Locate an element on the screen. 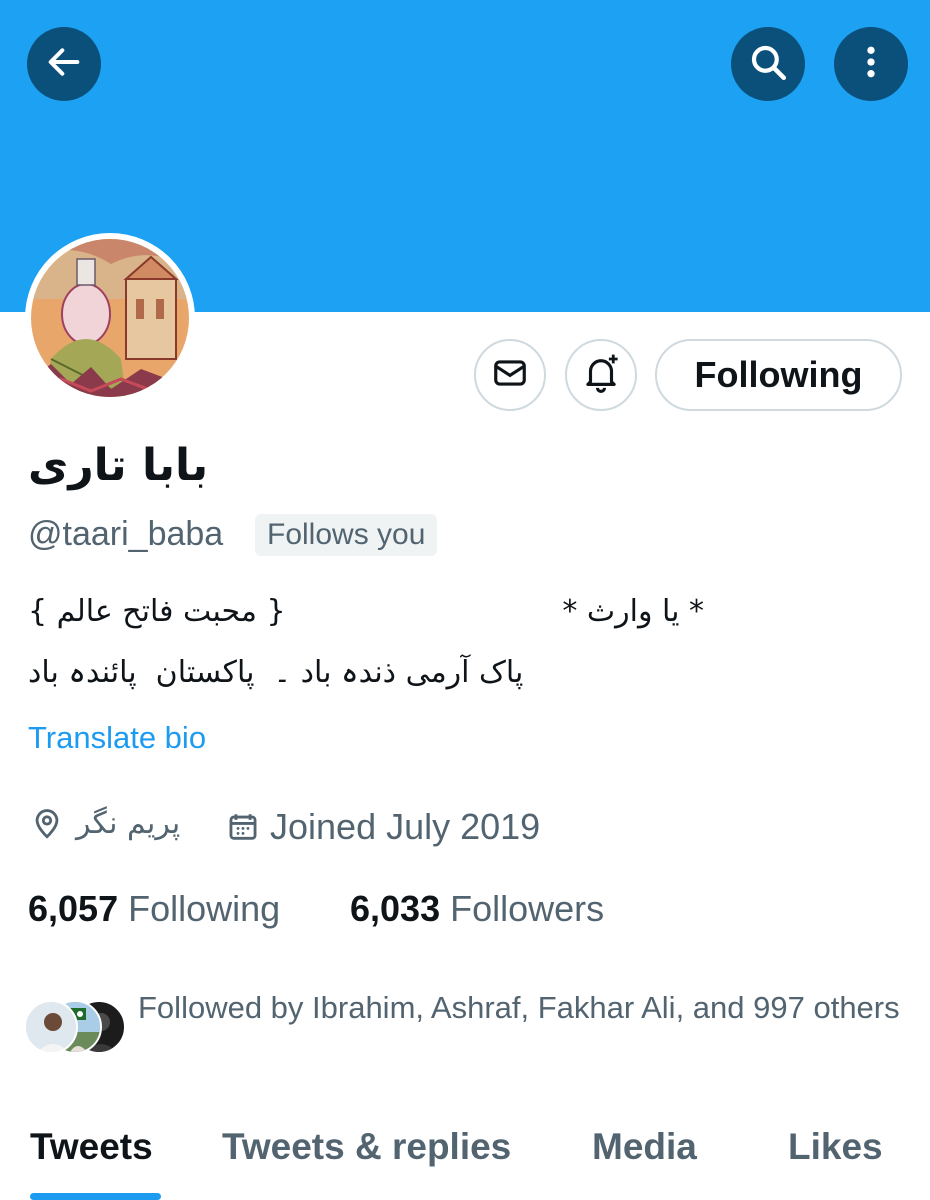  bell-plus-icon is located at coordinates (601, 375).